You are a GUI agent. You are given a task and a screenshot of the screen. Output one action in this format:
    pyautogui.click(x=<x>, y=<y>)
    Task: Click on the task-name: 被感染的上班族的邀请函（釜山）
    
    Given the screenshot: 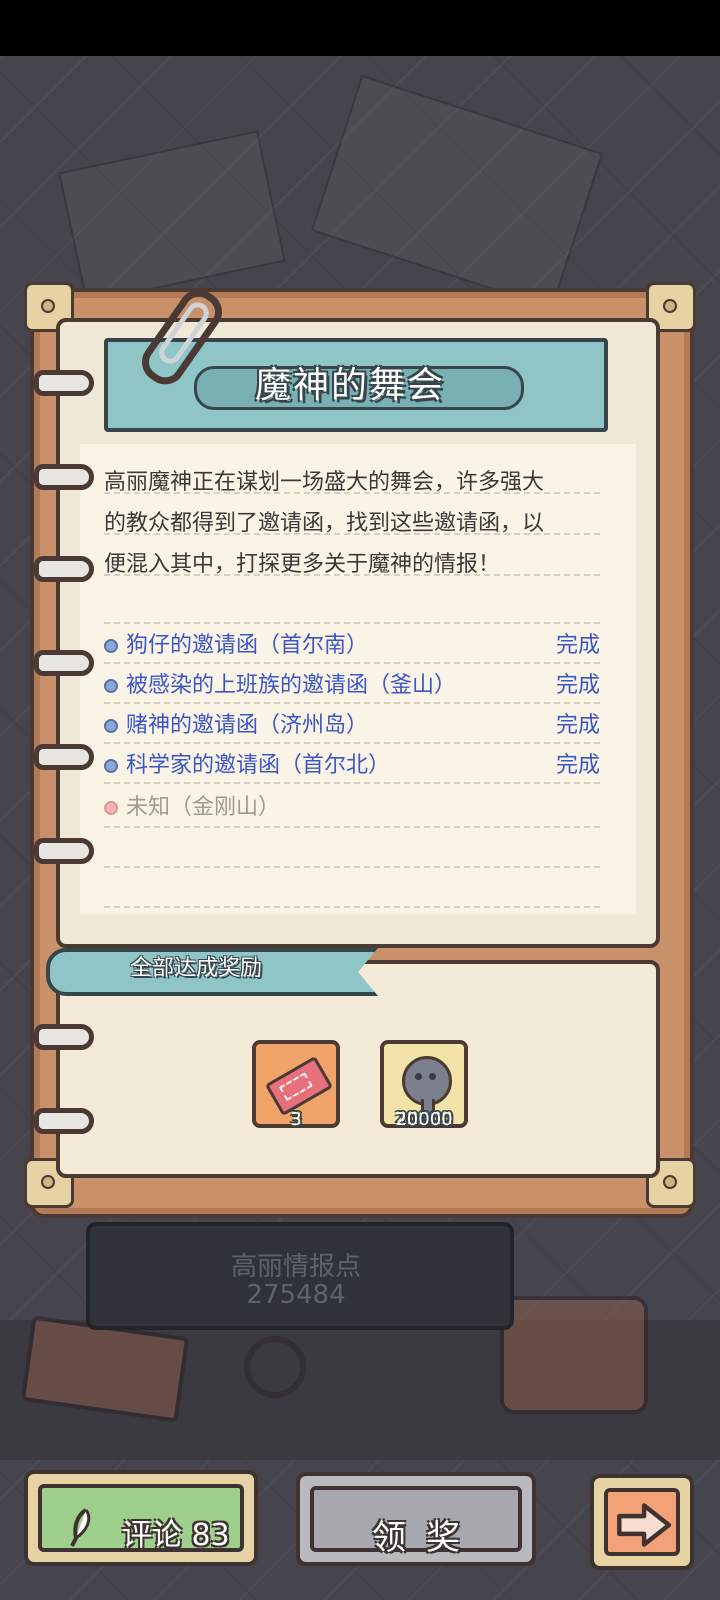 What is the action you would take?
    pyautogui.click(x=291, y=685)
    